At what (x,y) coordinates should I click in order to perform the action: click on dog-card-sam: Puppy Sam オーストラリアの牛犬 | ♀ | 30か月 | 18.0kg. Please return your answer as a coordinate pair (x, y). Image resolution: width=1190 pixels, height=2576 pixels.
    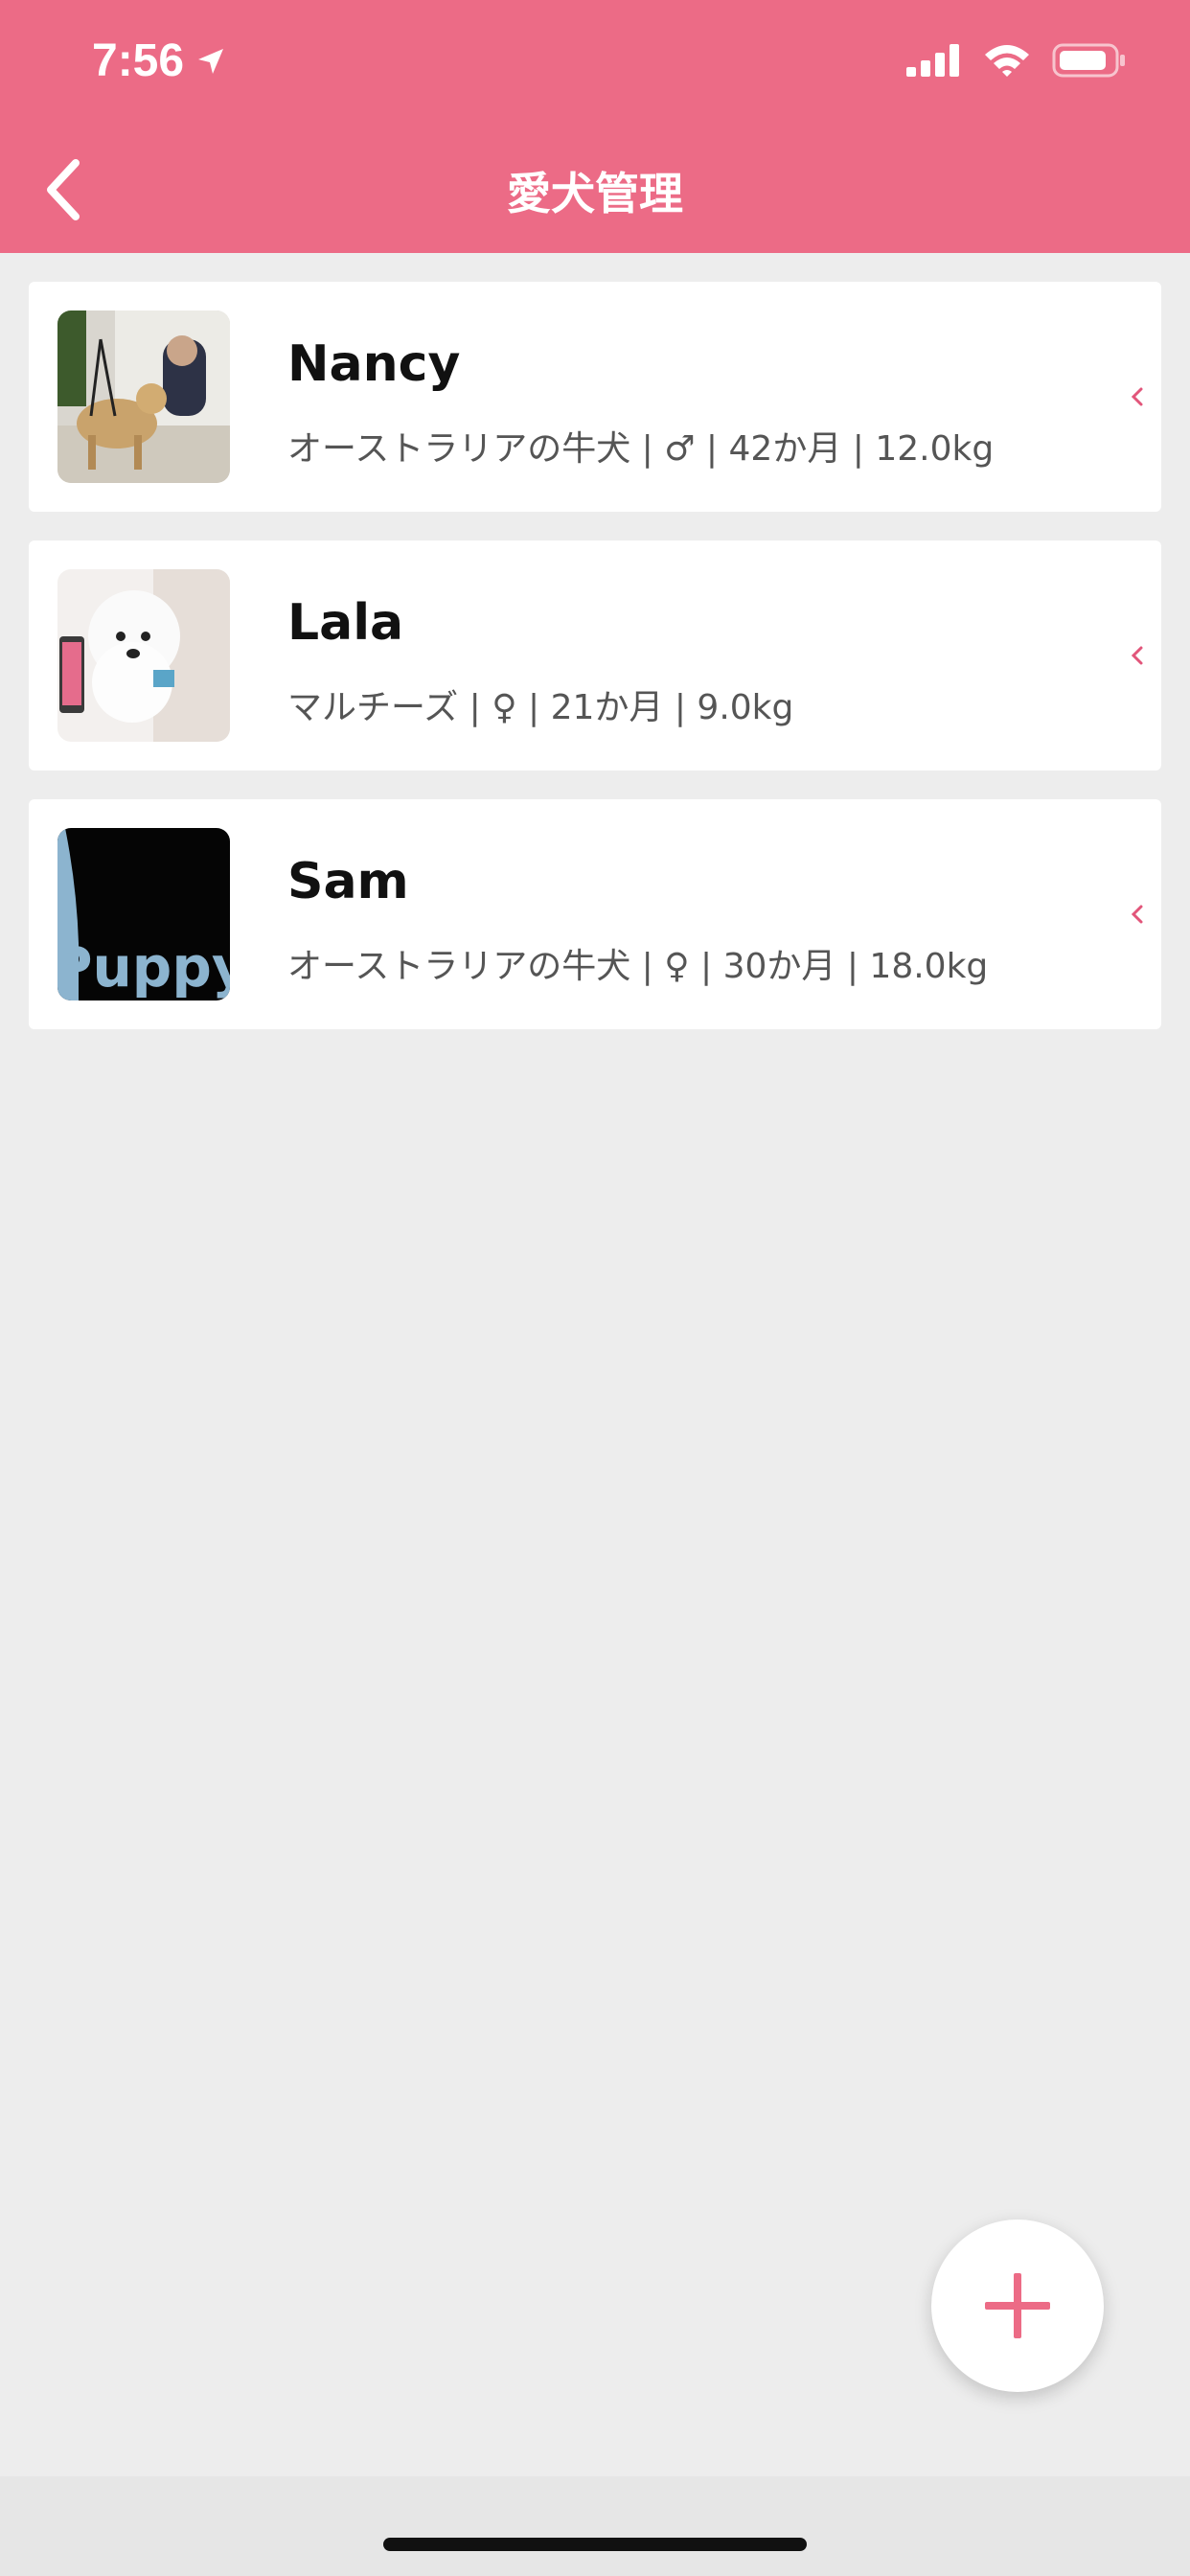
    Looking at the image, I should click on (595, 914).